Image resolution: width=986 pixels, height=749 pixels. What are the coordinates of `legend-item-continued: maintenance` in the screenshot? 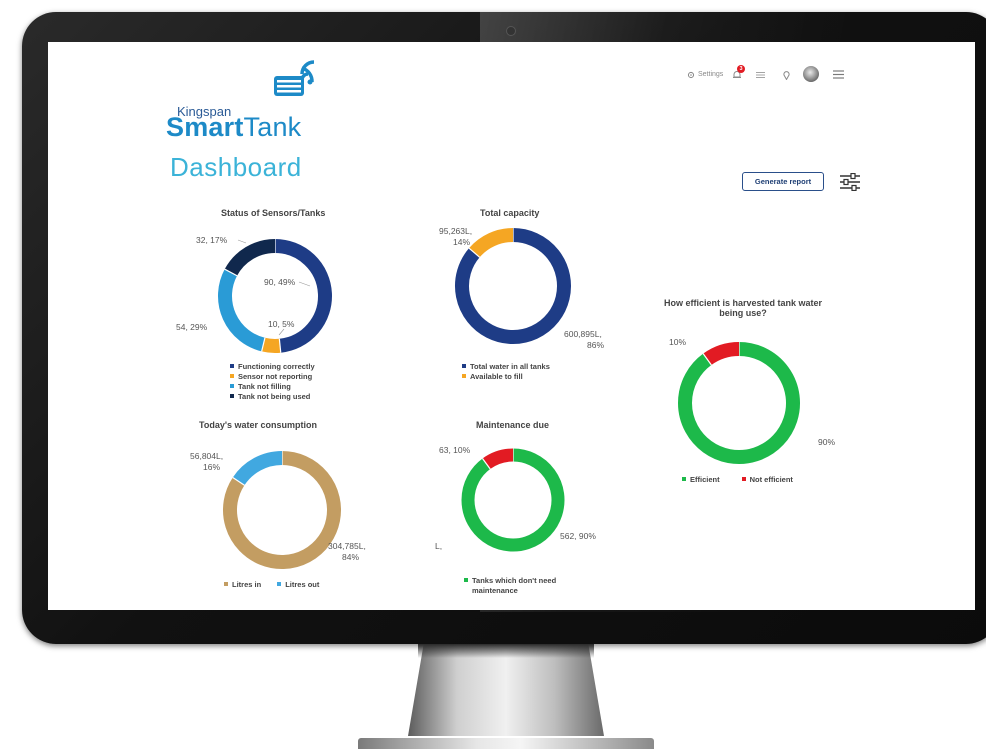 It's located at (495, 590).